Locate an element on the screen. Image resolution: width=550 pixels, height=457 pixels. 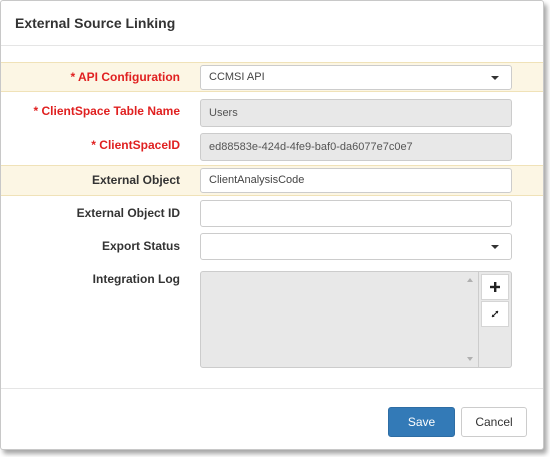
external-object-value: ClientAnalysisCode is located at coordinates (257, 180).